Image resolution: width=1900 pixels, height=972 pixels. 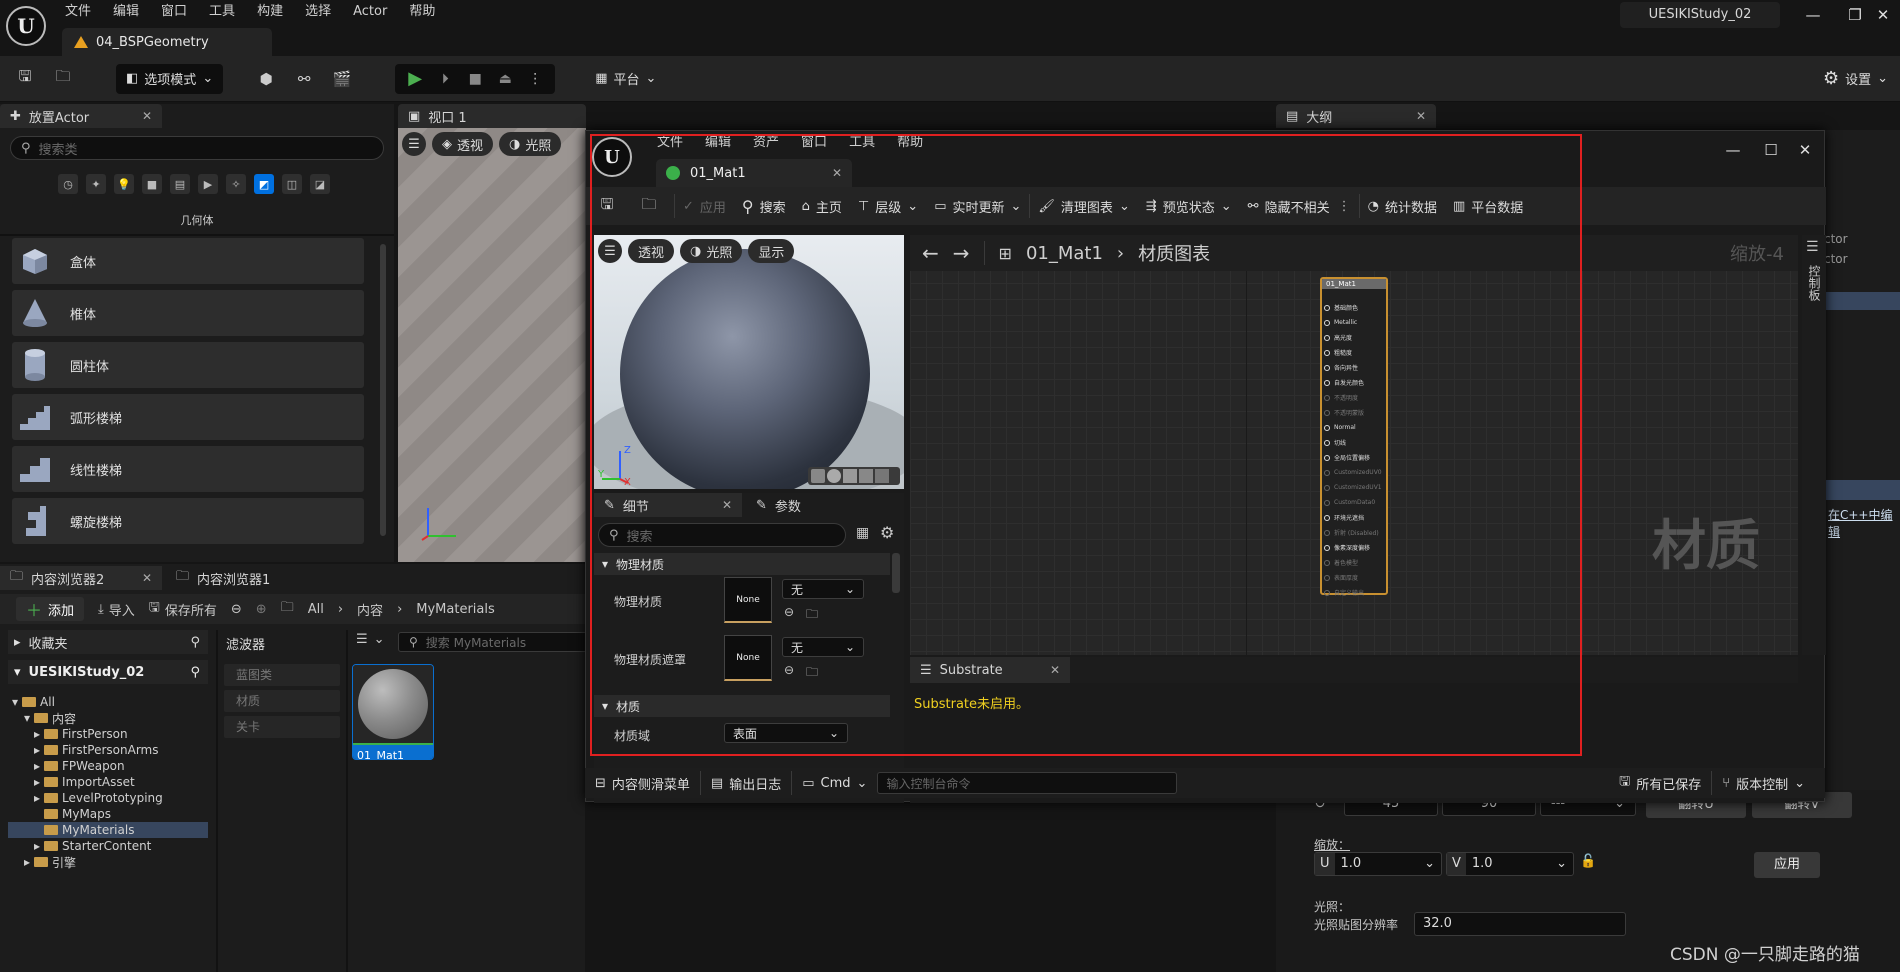 I want to click on palette-icon: ☰, so click(x=1812, y=247).